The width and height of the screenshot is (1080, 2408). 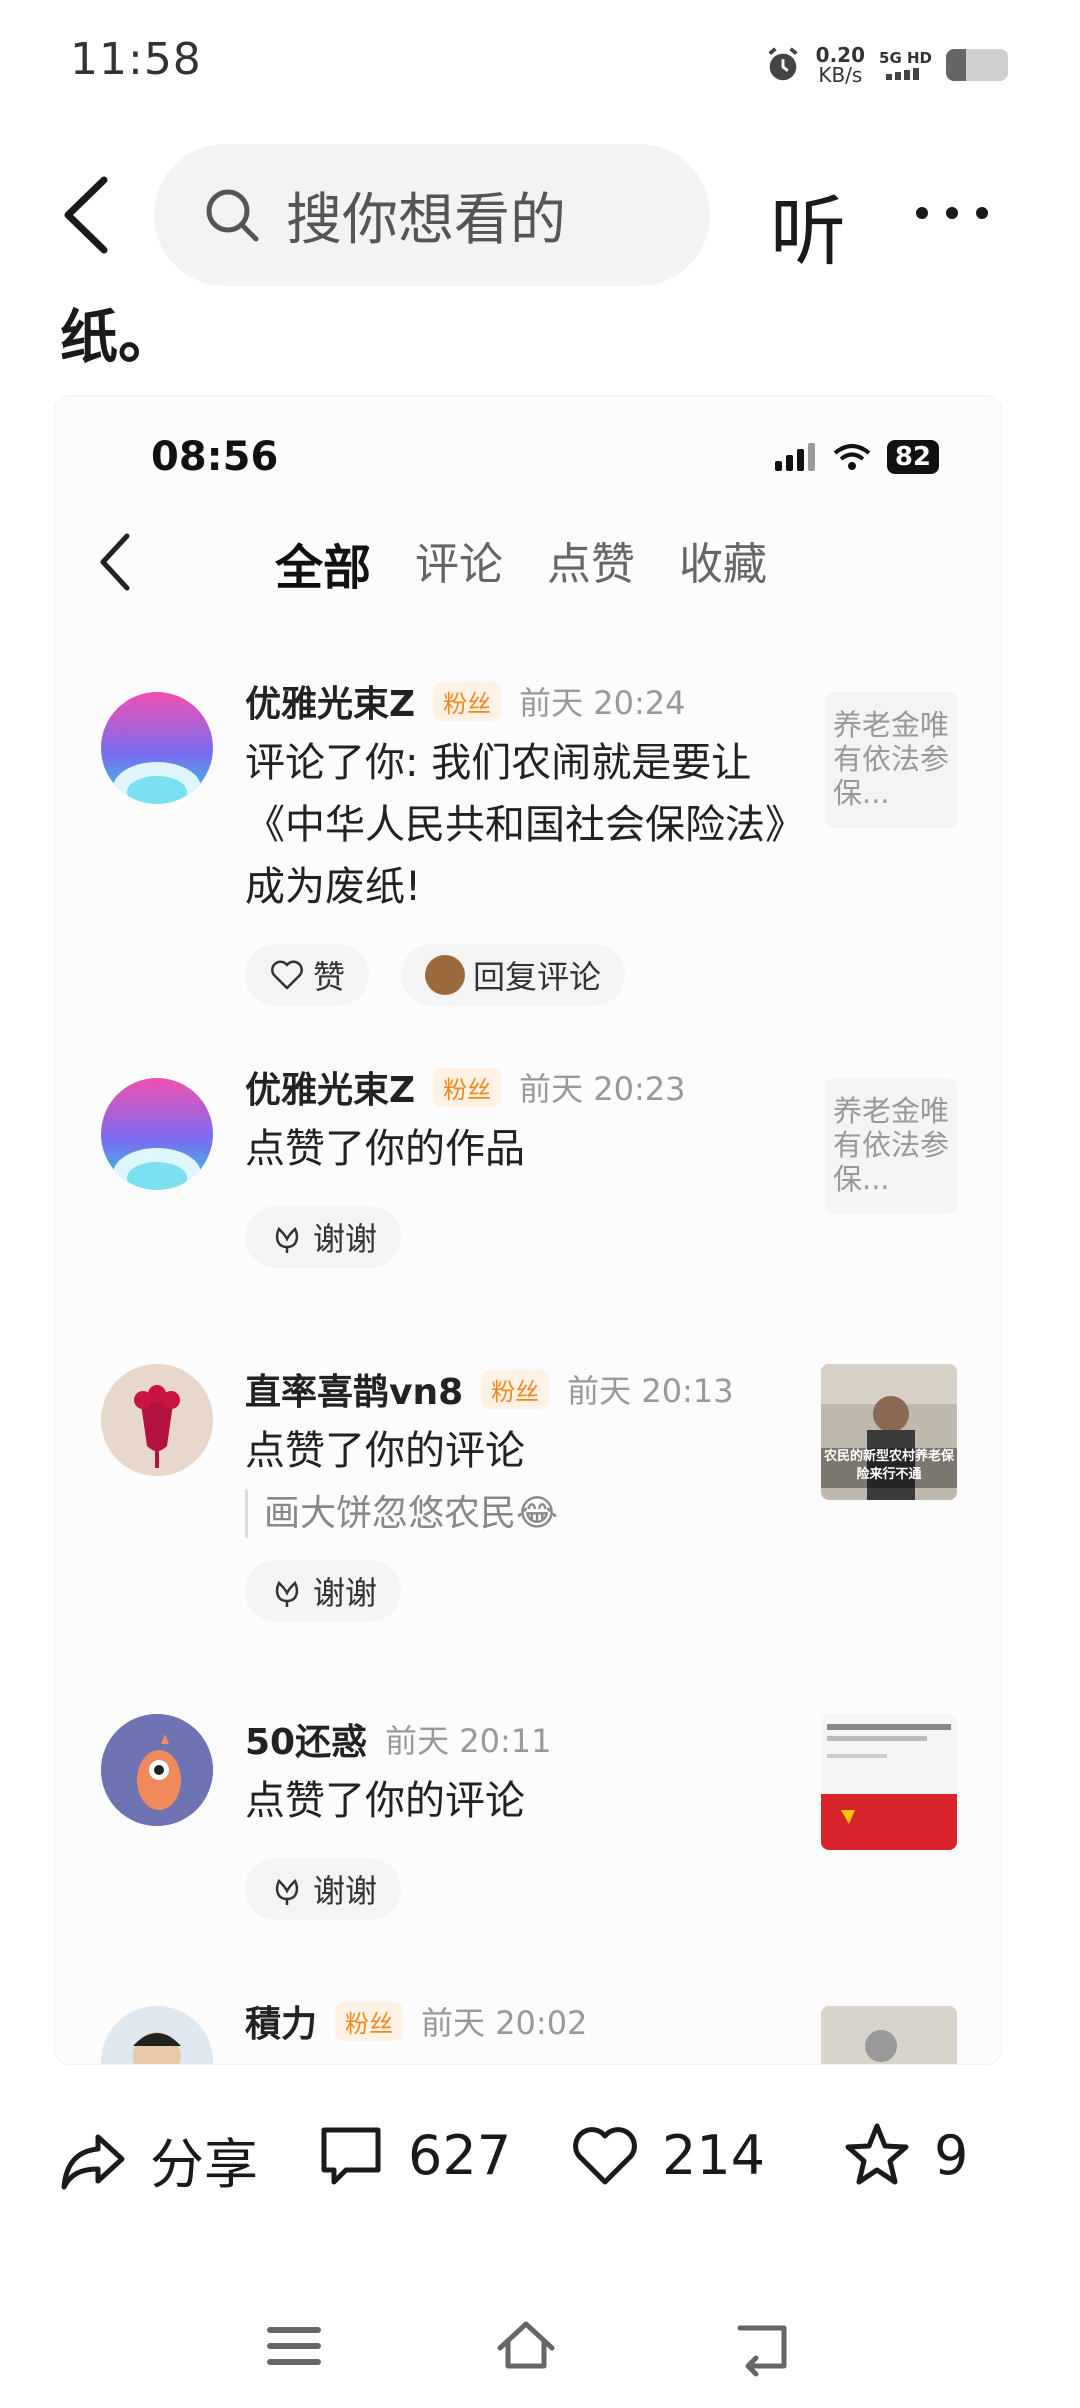 I want to click on system-nav-bar, so click(x=540, y=2349).